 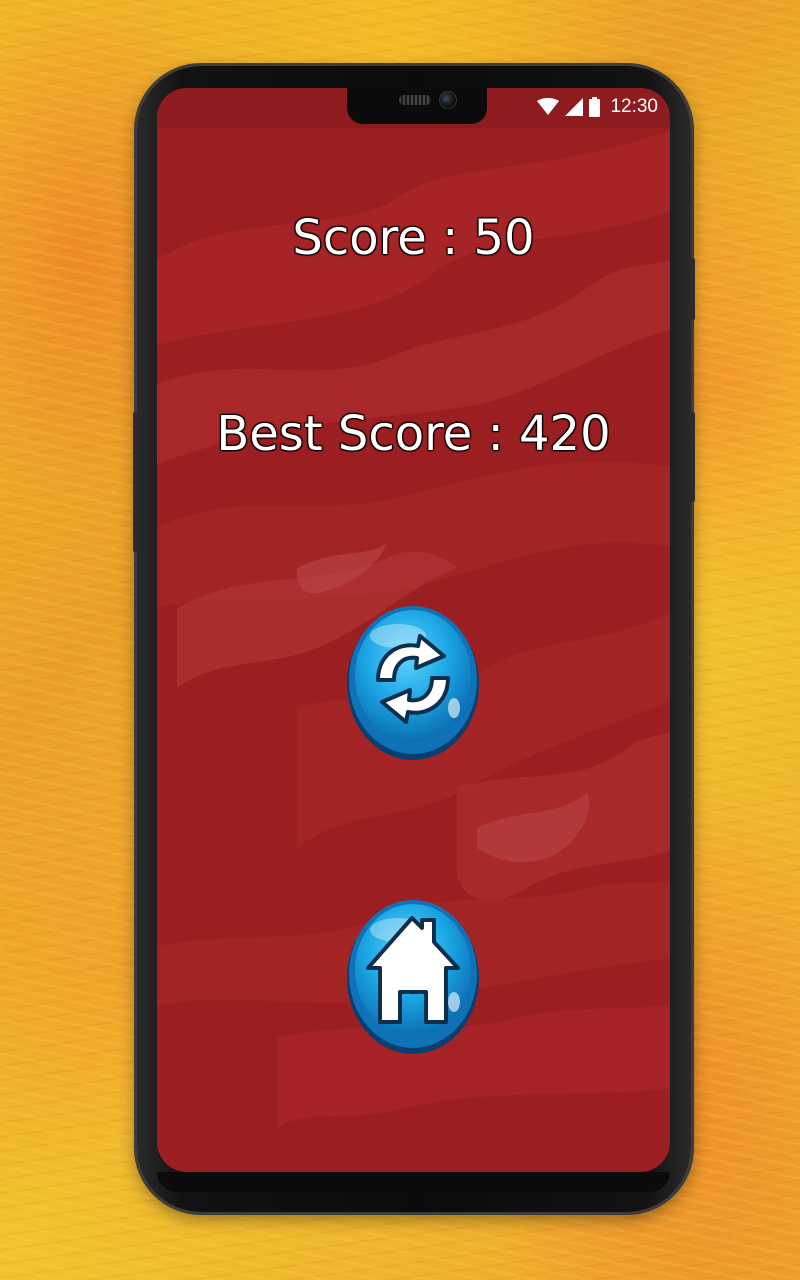 What do you see at coordinates (417, 106) in the screenshot?
I see `phone-notch` at bounding box center [417, 106].